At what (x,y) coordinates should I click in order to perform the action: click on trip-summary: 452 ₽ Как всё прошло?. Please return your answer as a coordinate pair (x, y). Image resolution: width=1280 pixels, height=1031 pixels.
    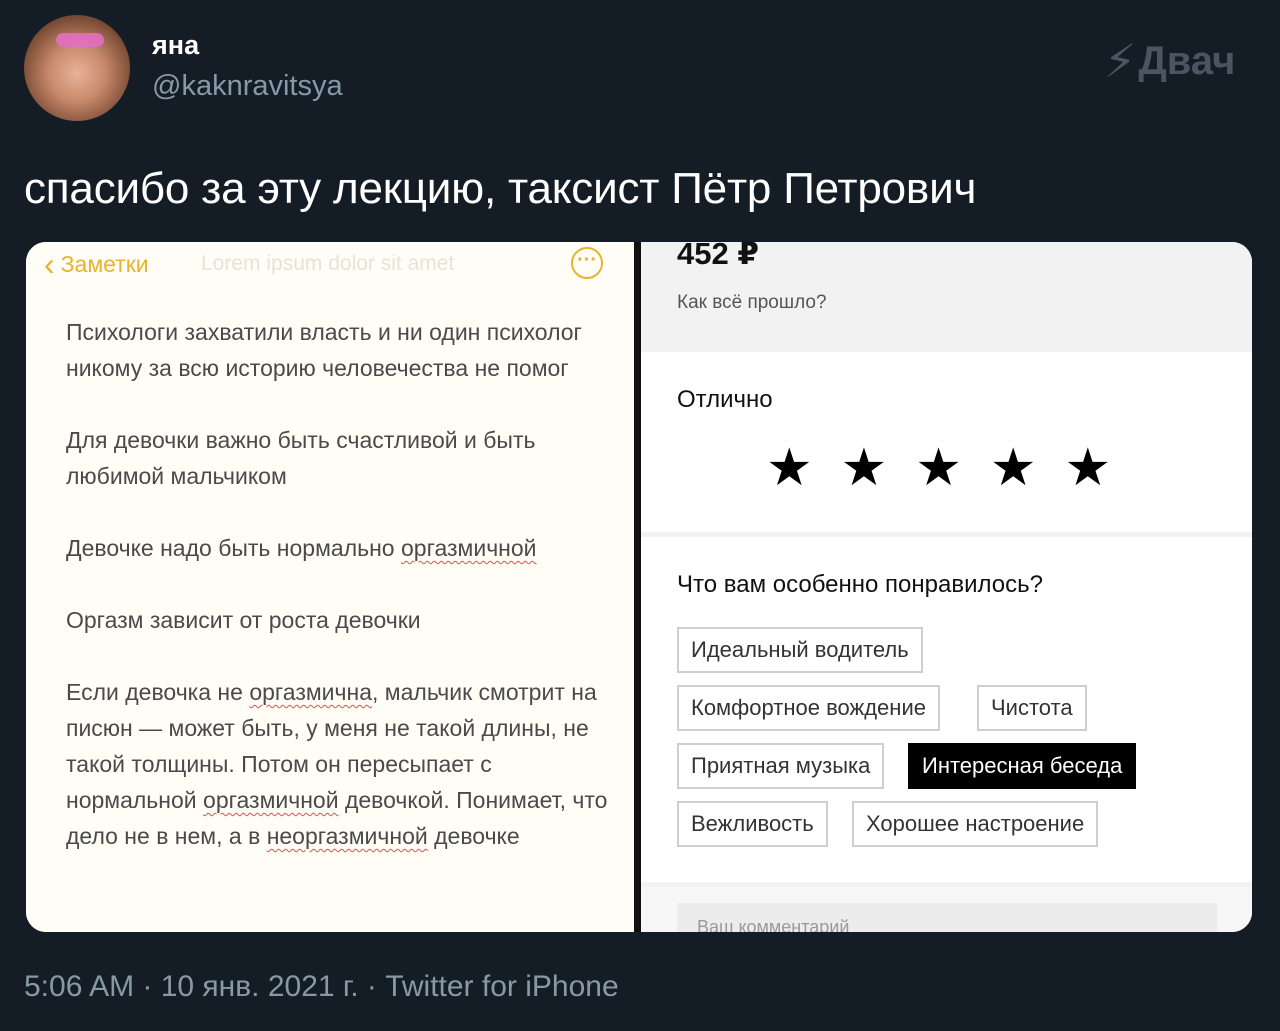
    Looking at the image, I should click on (946, 296).